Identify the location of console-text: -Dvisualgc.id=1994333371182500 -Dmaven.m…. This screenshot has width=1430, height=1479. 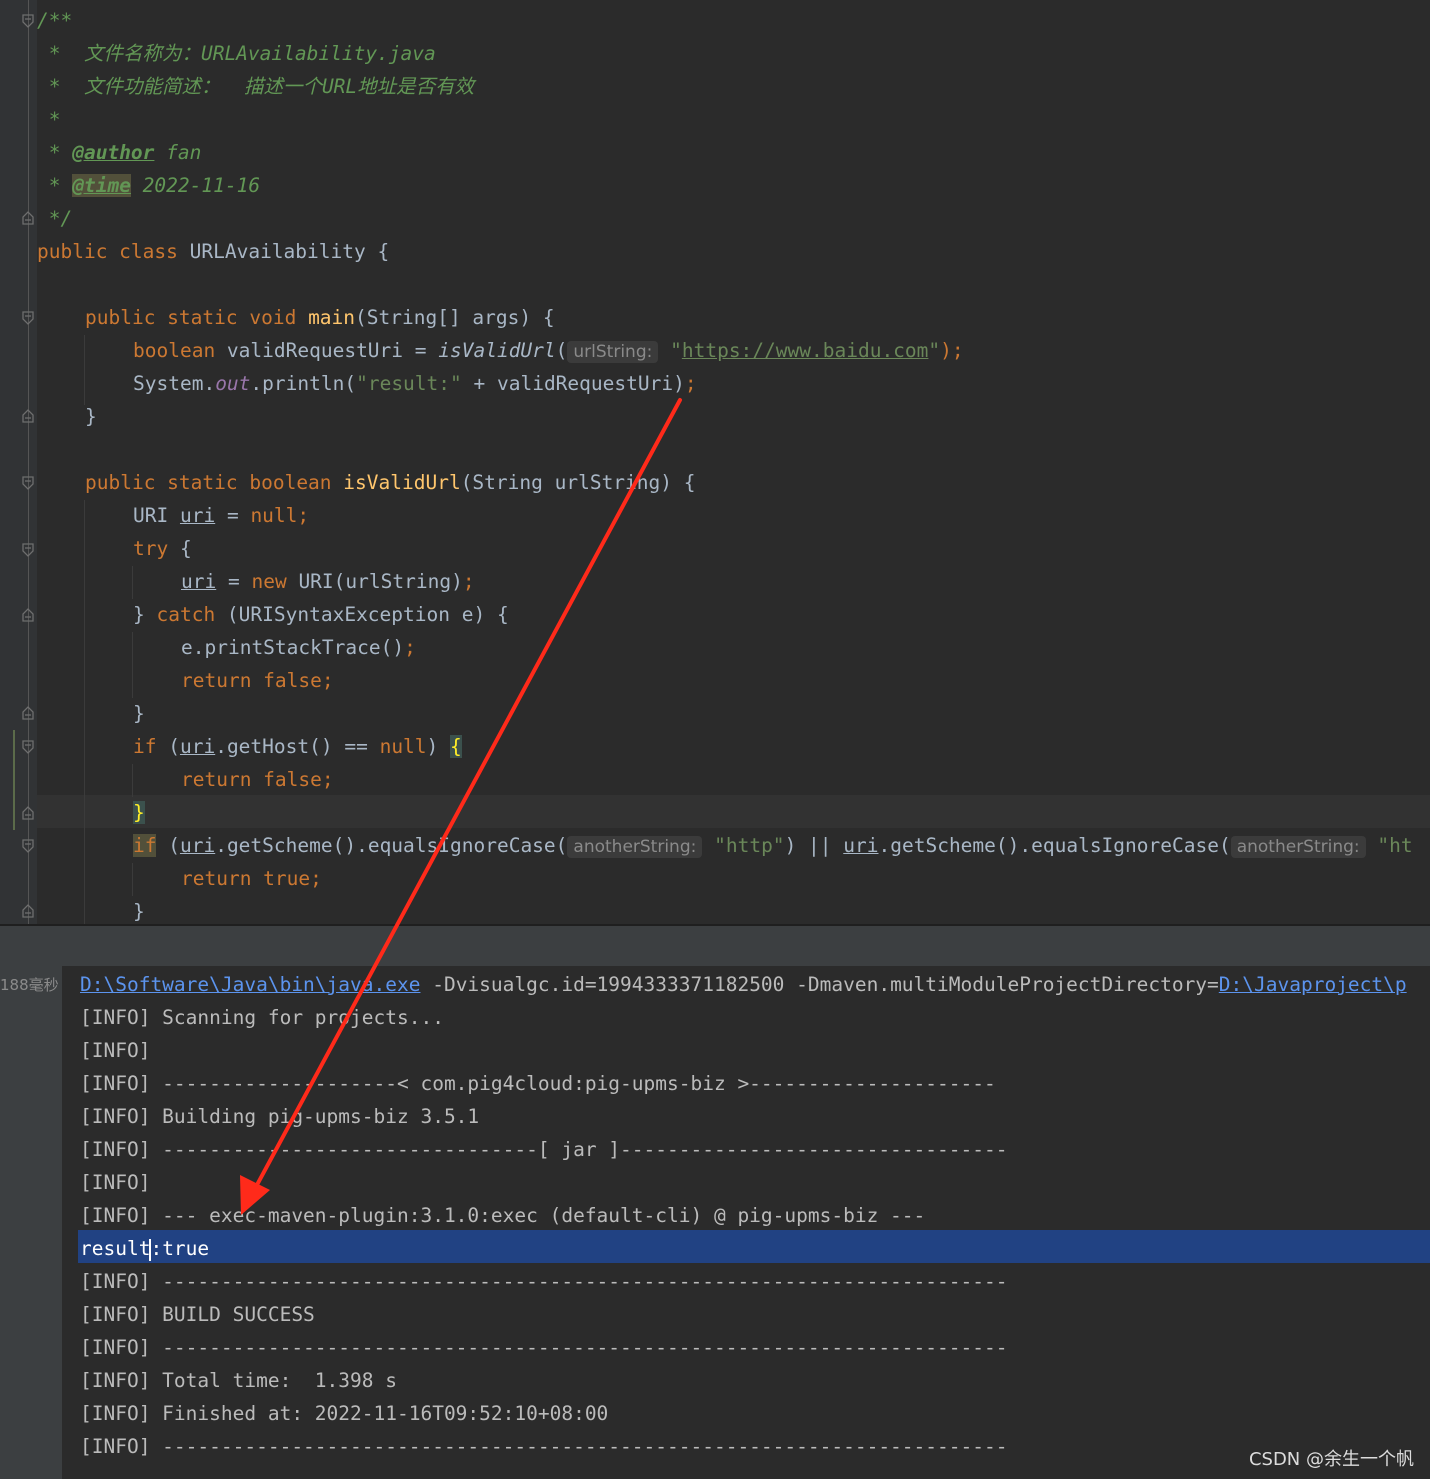
(819, 984).